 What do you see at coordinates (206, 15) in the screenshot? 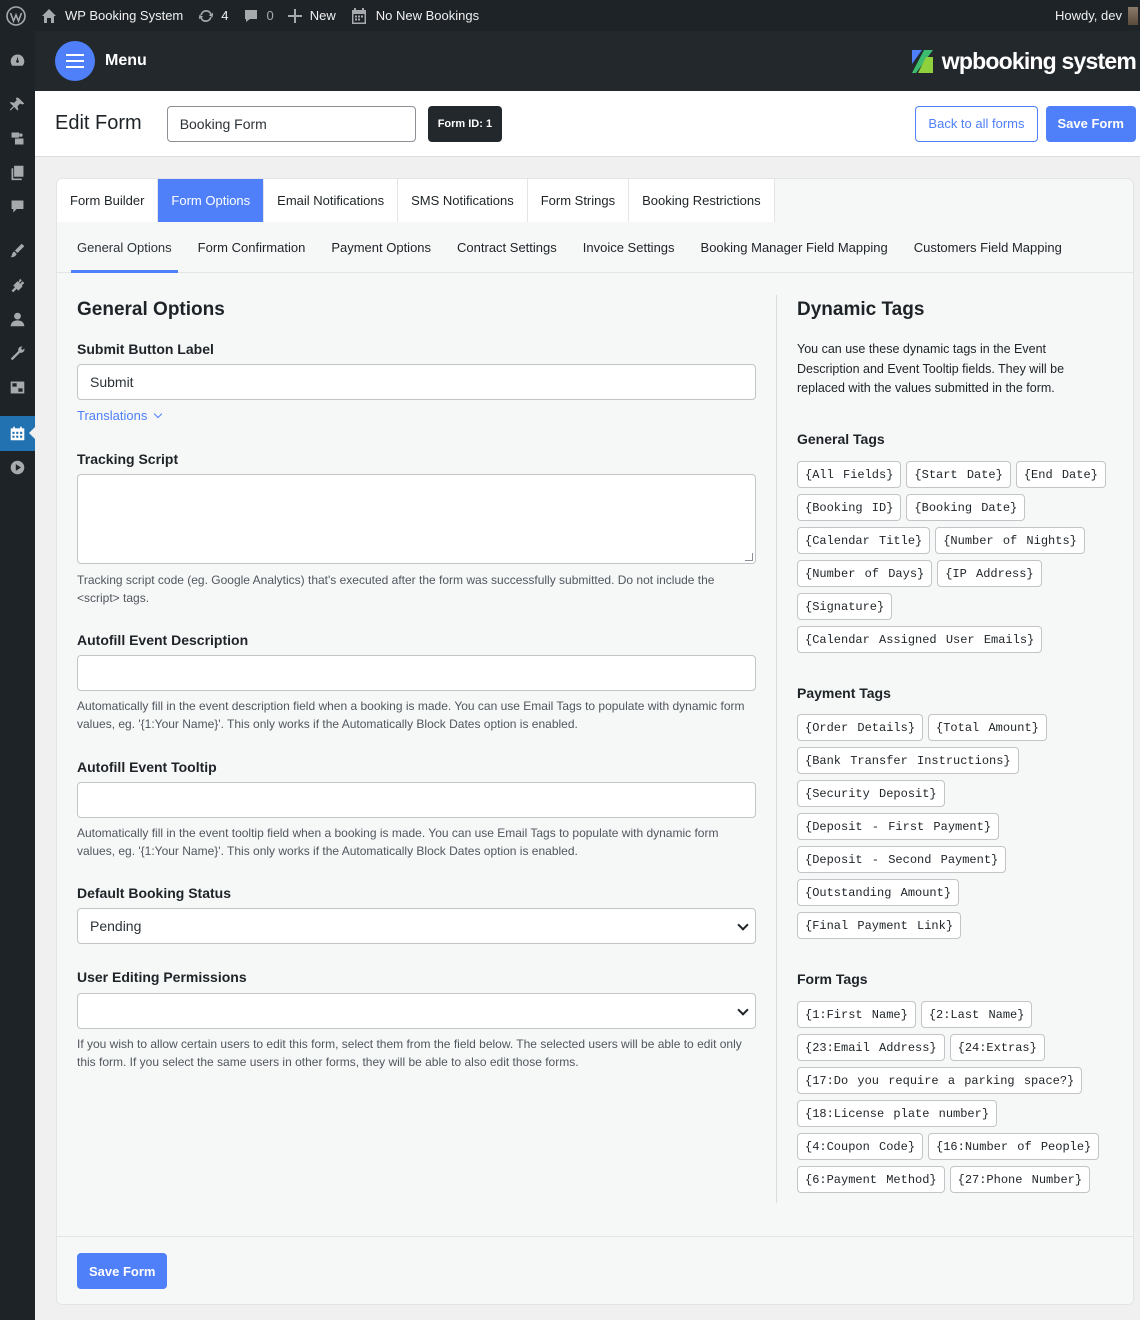
I see `updates-icon` at bounding box center [206, 15].